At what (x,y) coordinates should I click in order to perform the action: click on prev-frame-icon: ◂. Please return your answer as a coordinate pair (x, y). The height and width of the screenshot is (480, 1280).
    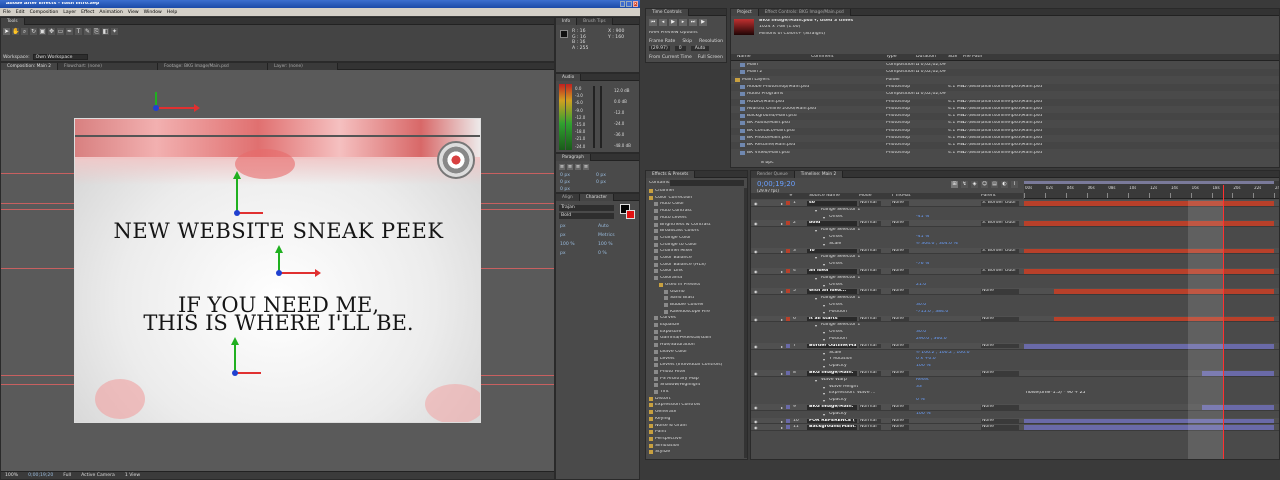
    Looking at the image, I should click on (663, 22).